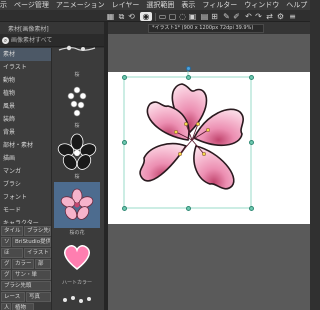 The width and height of the screenshot is (320, 310). I want to click on transform-handle-right, so click(251, 142).